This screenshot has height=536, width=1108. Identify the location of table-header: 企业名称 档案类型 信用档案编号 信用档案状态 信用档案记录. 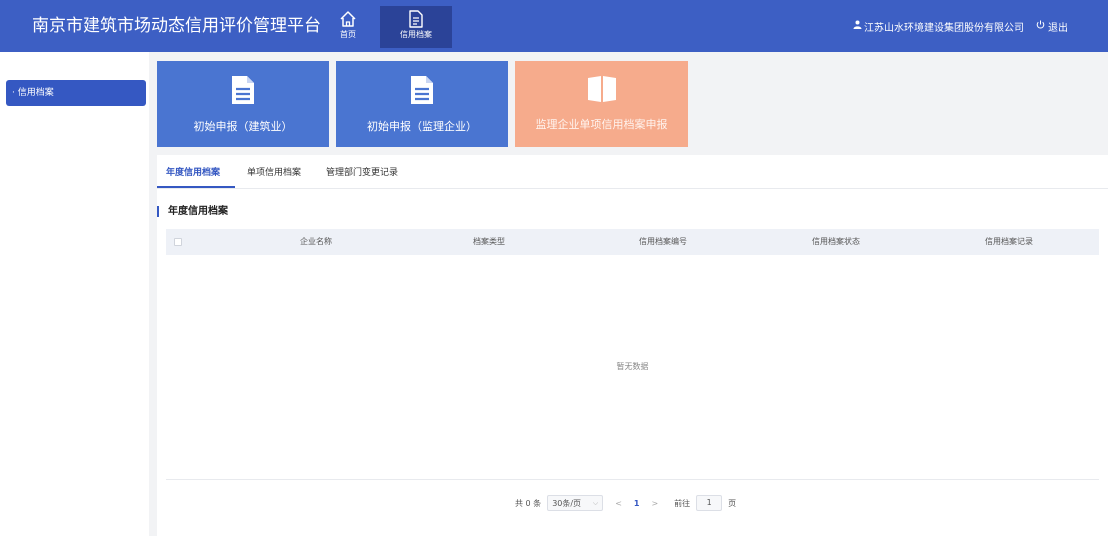
(632, 242).